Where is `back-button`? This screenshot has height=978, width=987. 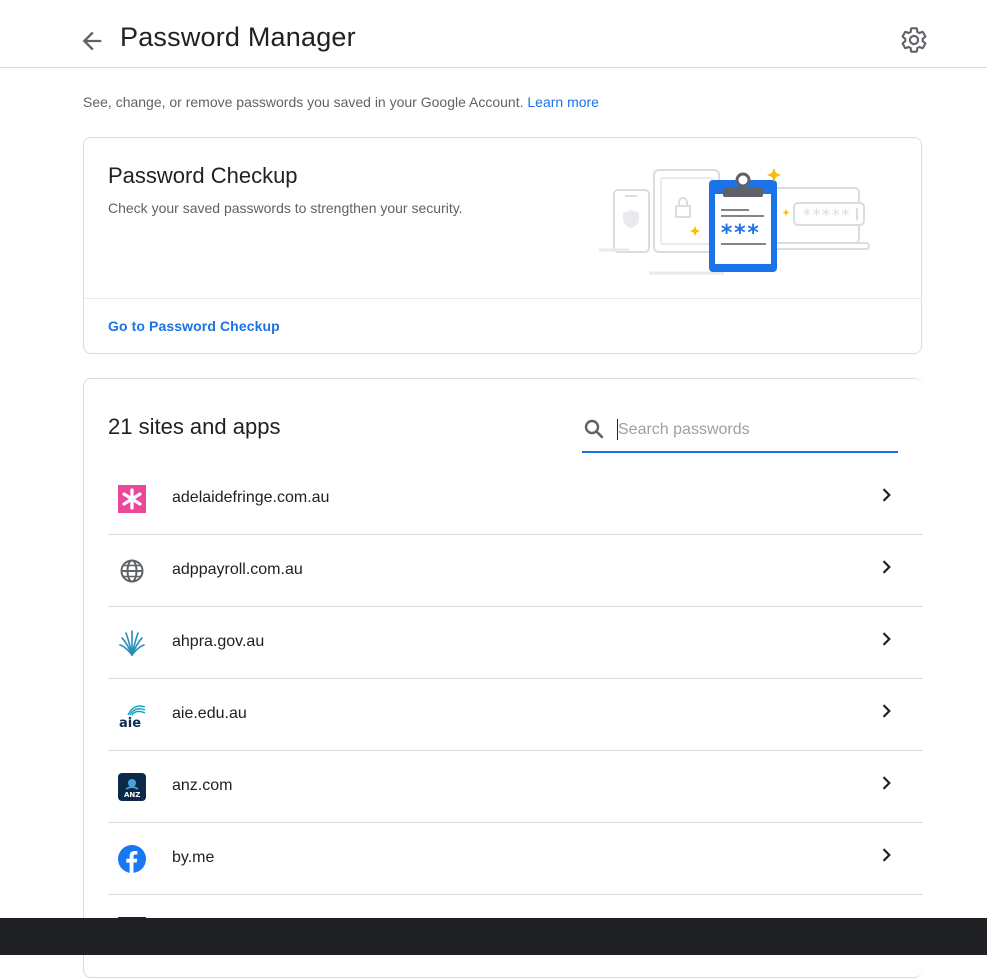 back-button is located at coordinates (92, 41).